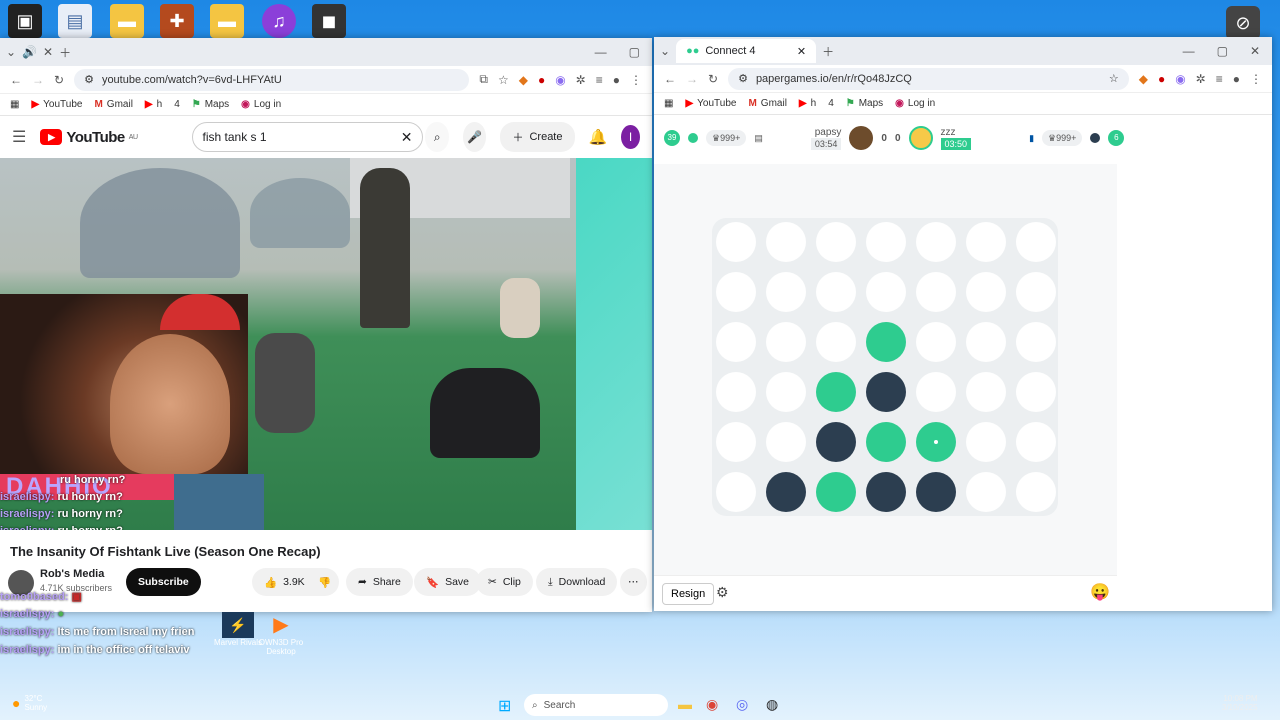 The width and height of the screenshot is (1280, 720). What do you see at coordinates (483, 79) in the screenshot?
I see `install-icon: ⧉` at bounding box center [483, 79].